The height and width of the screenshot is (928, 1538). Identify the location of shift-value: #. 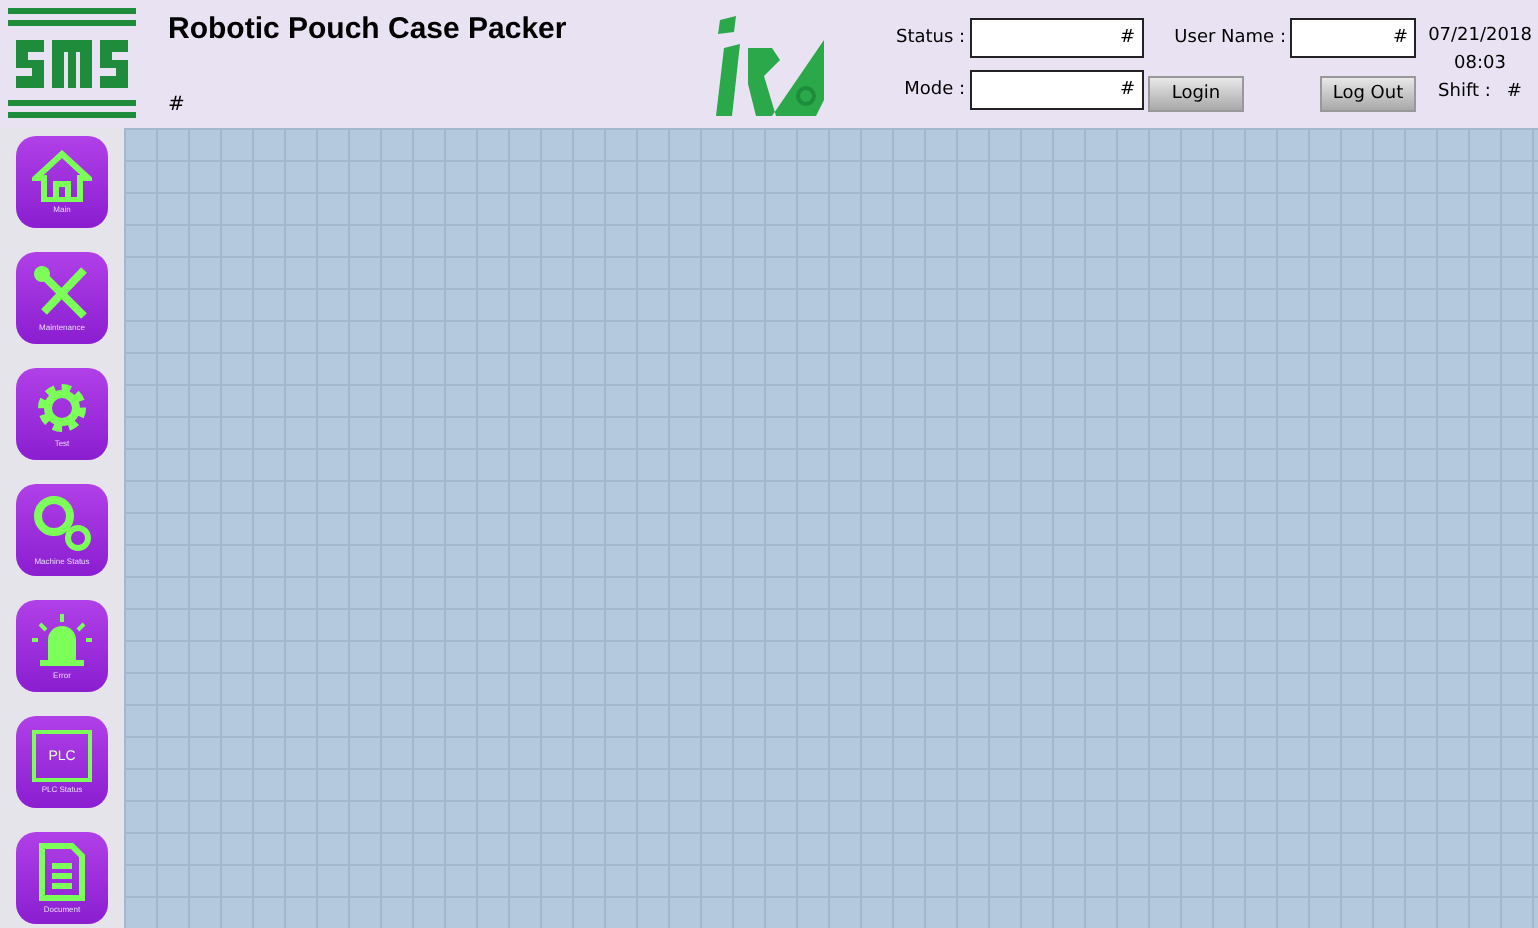
(1514, 92).